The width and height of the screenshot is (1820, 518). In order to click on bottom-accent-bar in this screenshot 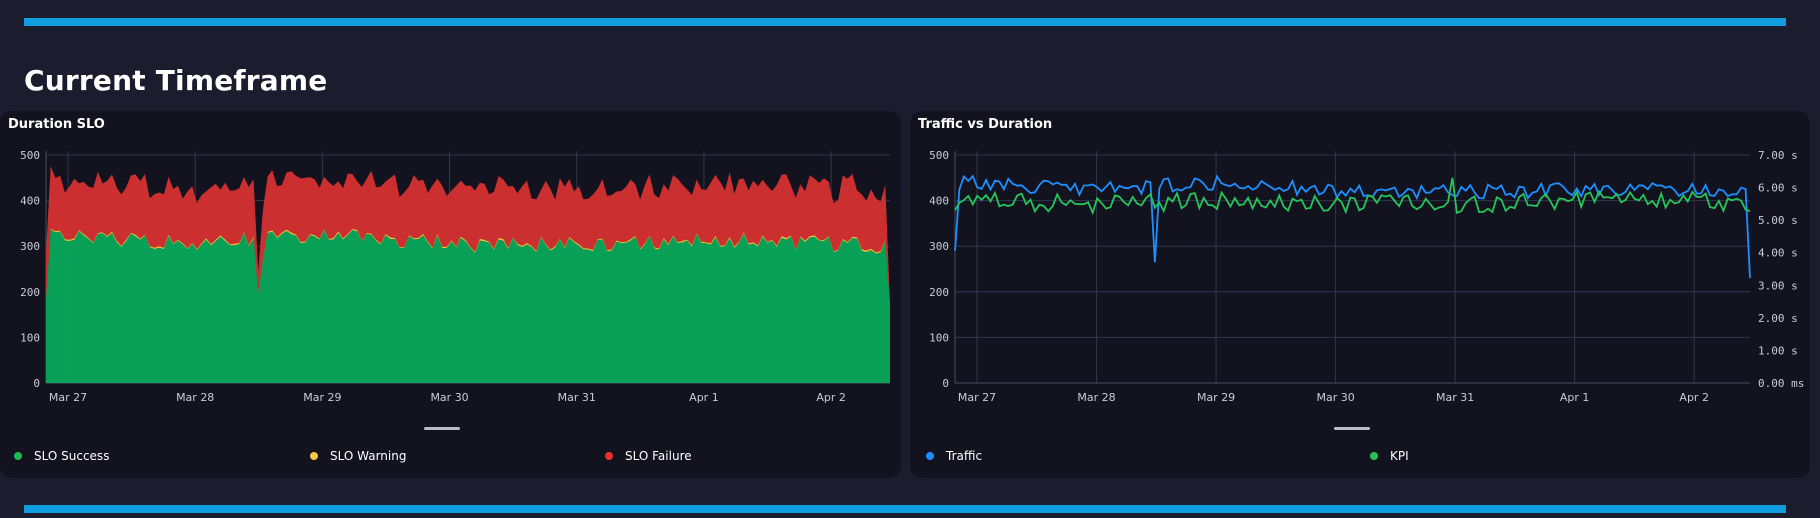, I will do `click(905, 509)`.